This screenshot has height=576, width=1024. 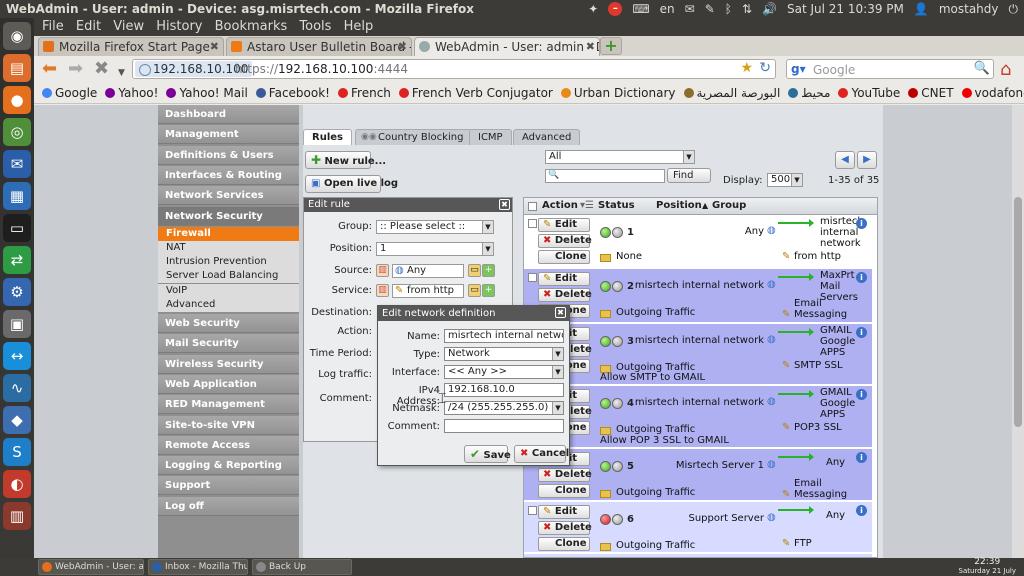 I want to click on scroll-thumb, so click(x=1018, y=312).